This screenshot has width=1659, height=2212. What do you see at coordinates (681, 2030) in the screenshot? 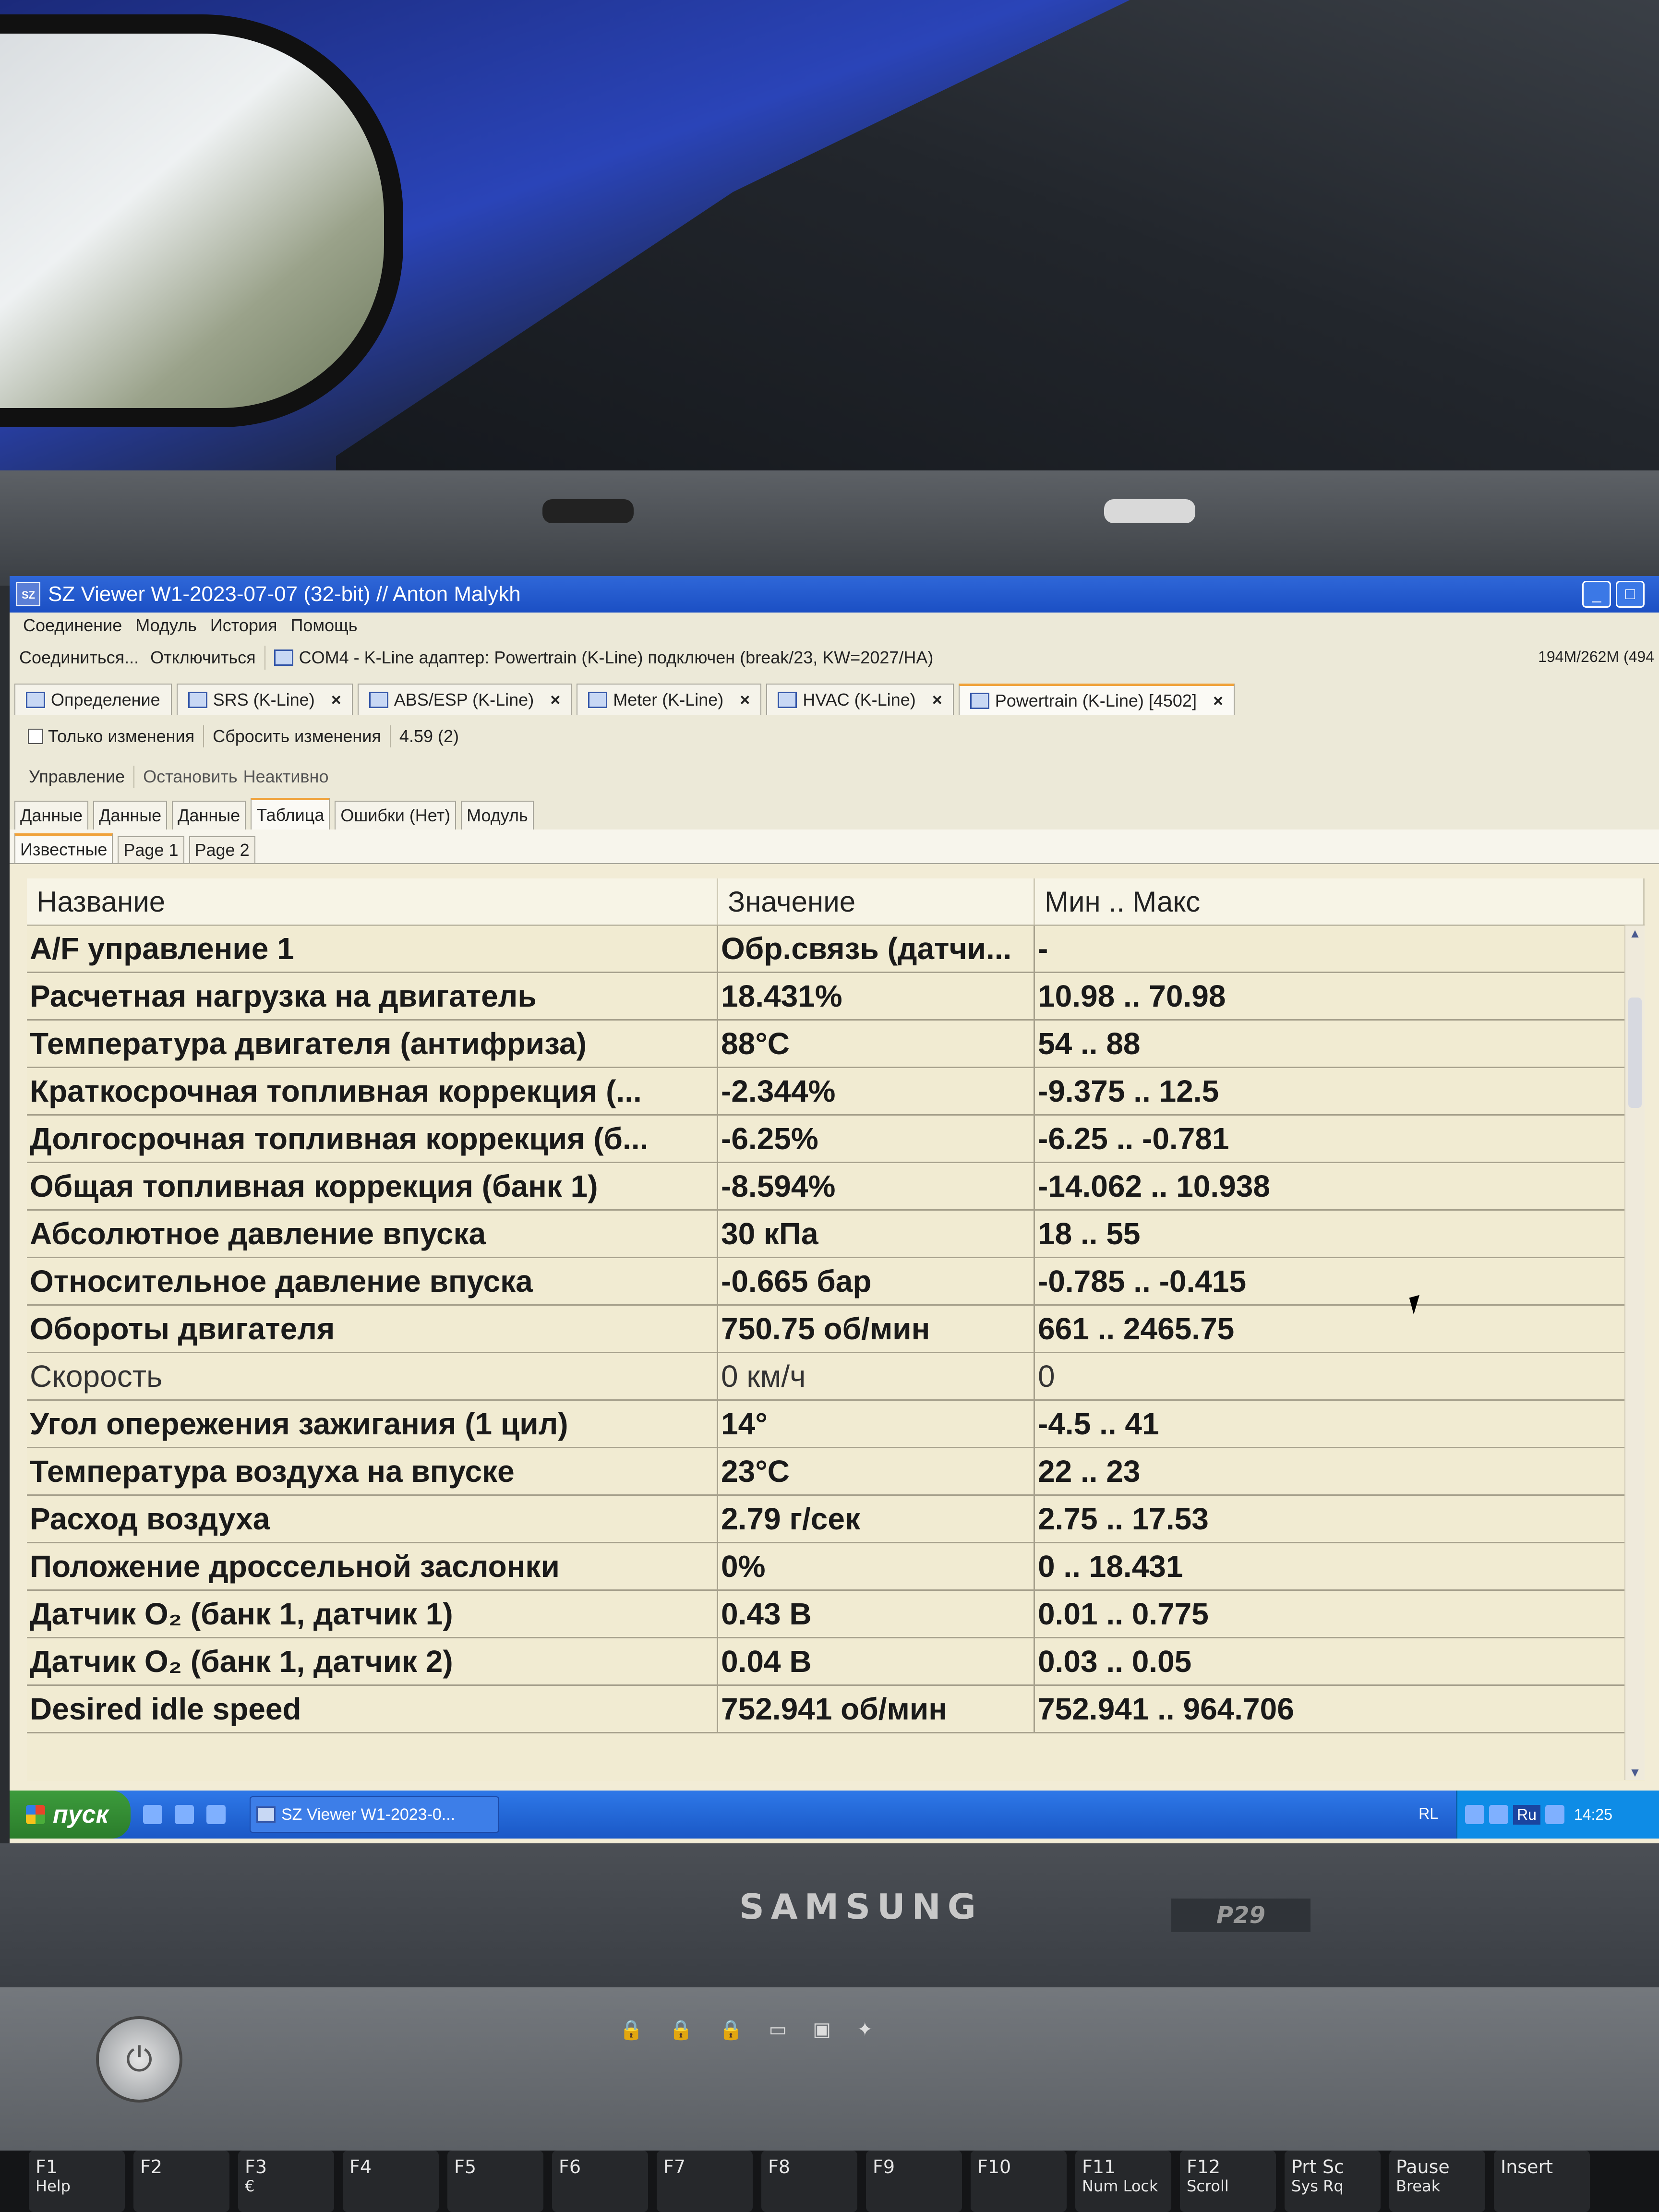
I see `num-lock-led-icon: 🔒` at bounding box center [681, 2030].